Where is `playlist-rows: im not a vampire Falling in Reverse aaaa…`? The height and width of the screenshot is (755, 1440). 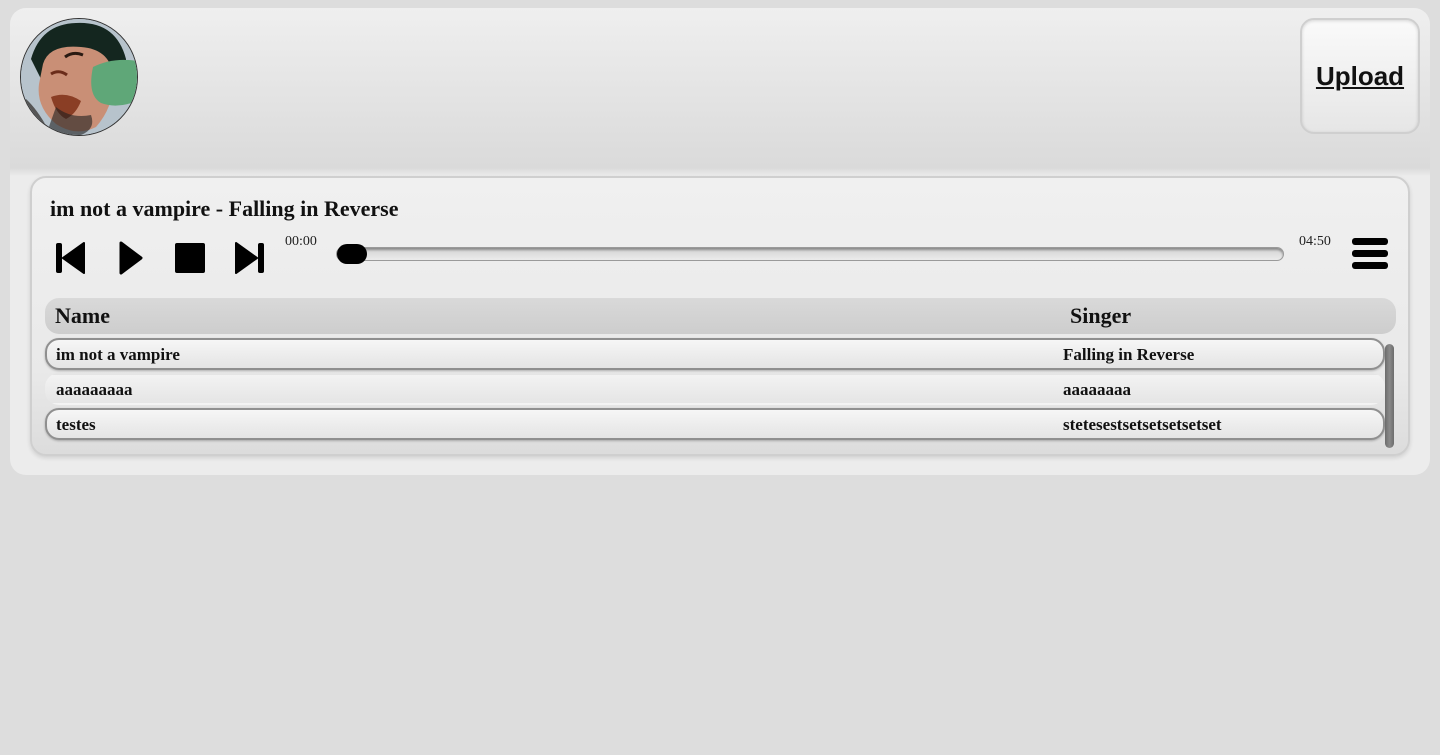
playlist-rows: im not a vampire Falling in Reverse aaaa… is located at coordinates (715, 391).